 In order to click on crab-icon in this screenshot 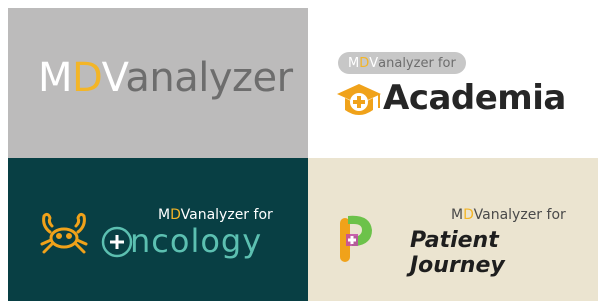, I will do `click(64, 233)`.